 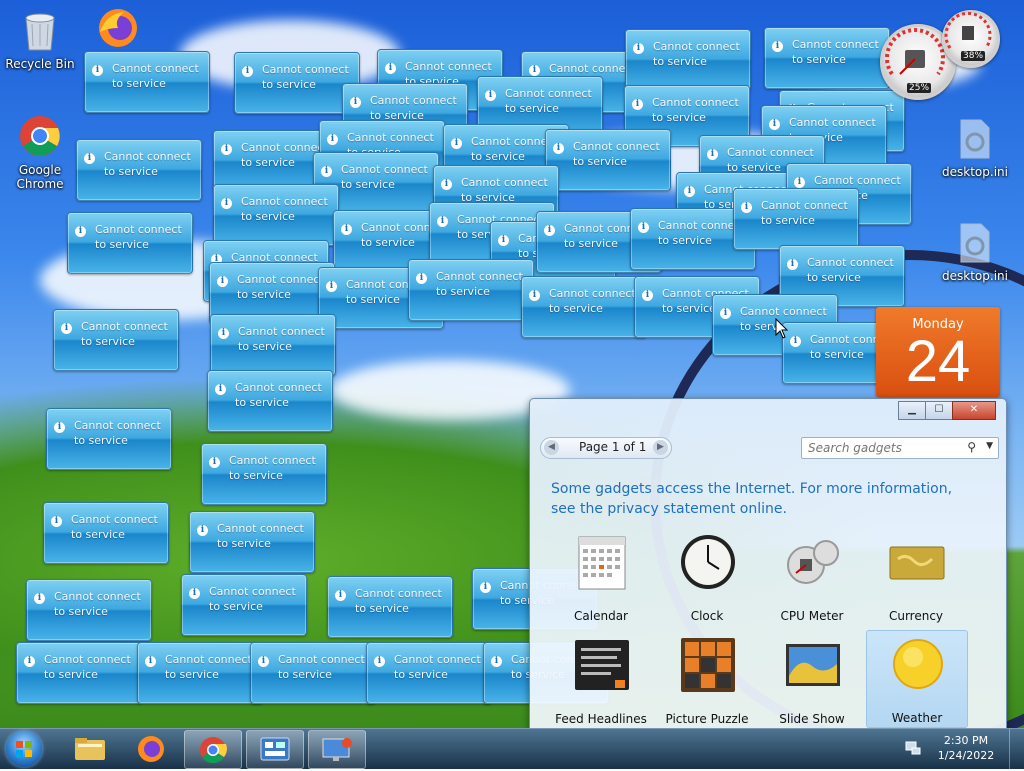 I want to click on network-icon, so click(x=913, y=748).